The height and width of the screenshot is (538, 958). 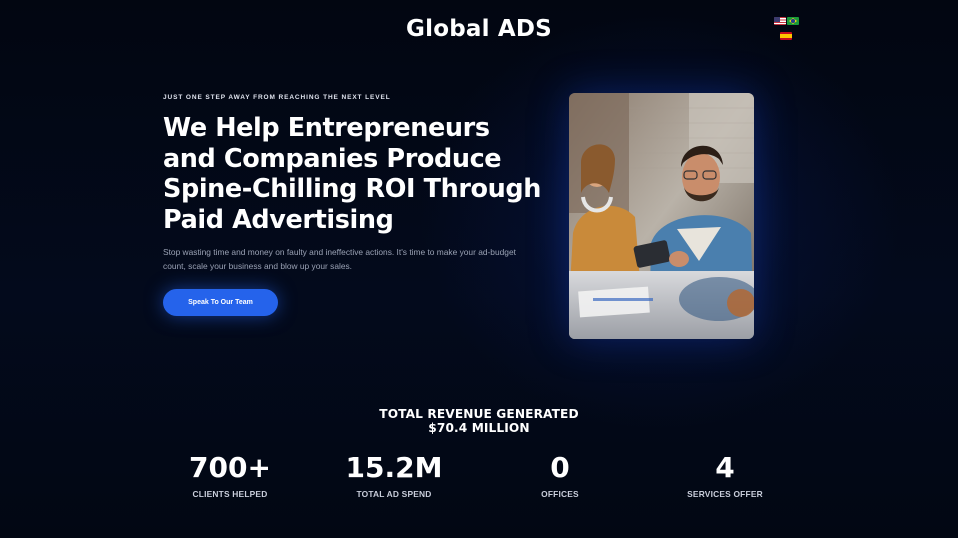 I want to click on site-logo: Global ADS, so click(x=479, y=29).